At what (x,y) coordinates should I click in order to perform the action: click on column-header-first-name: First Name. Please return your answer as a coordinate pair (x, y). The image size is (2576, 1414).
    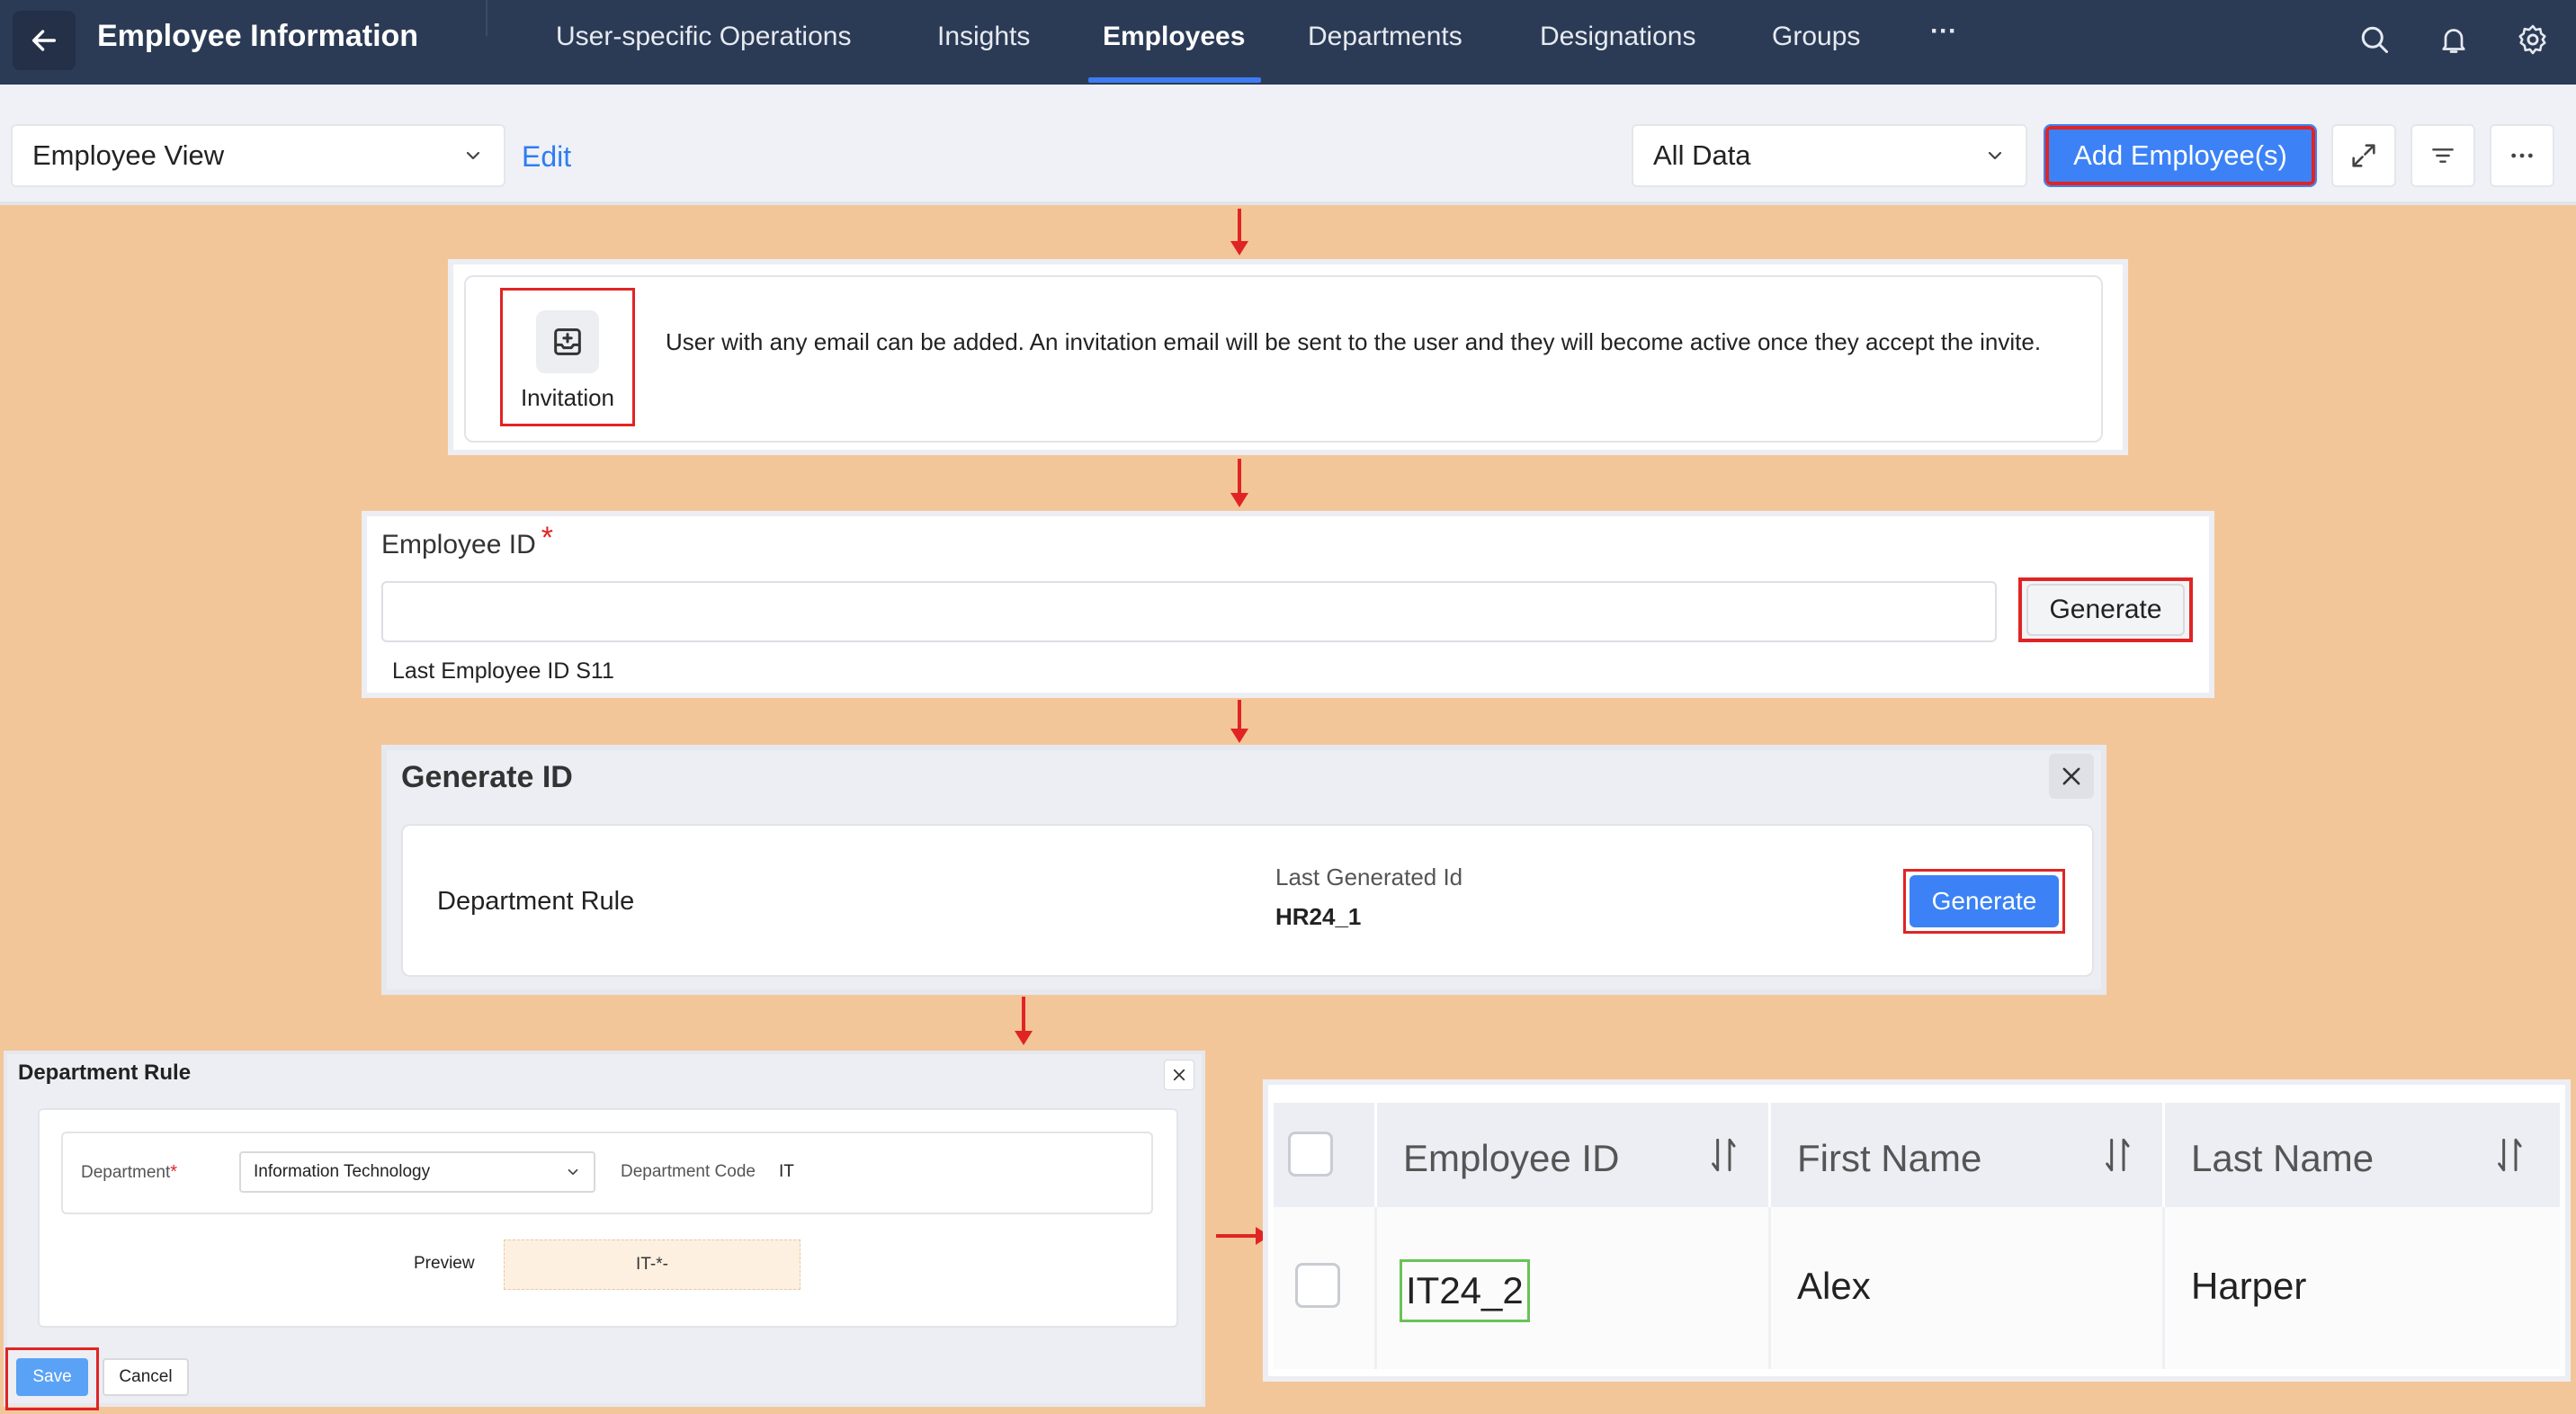
    Looking at the image, I should click on (1889, 1158).